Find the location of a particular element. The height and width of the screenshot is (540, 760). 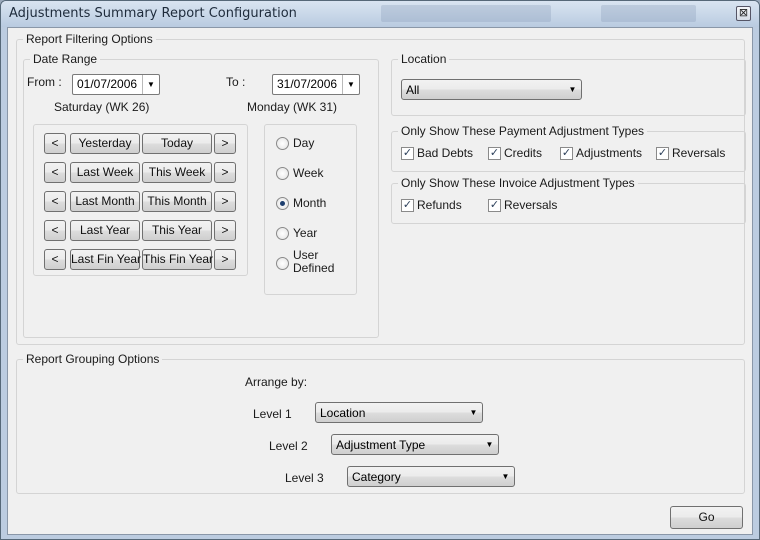

level-1-label: Level 1 is located at coordinates (272, 414).